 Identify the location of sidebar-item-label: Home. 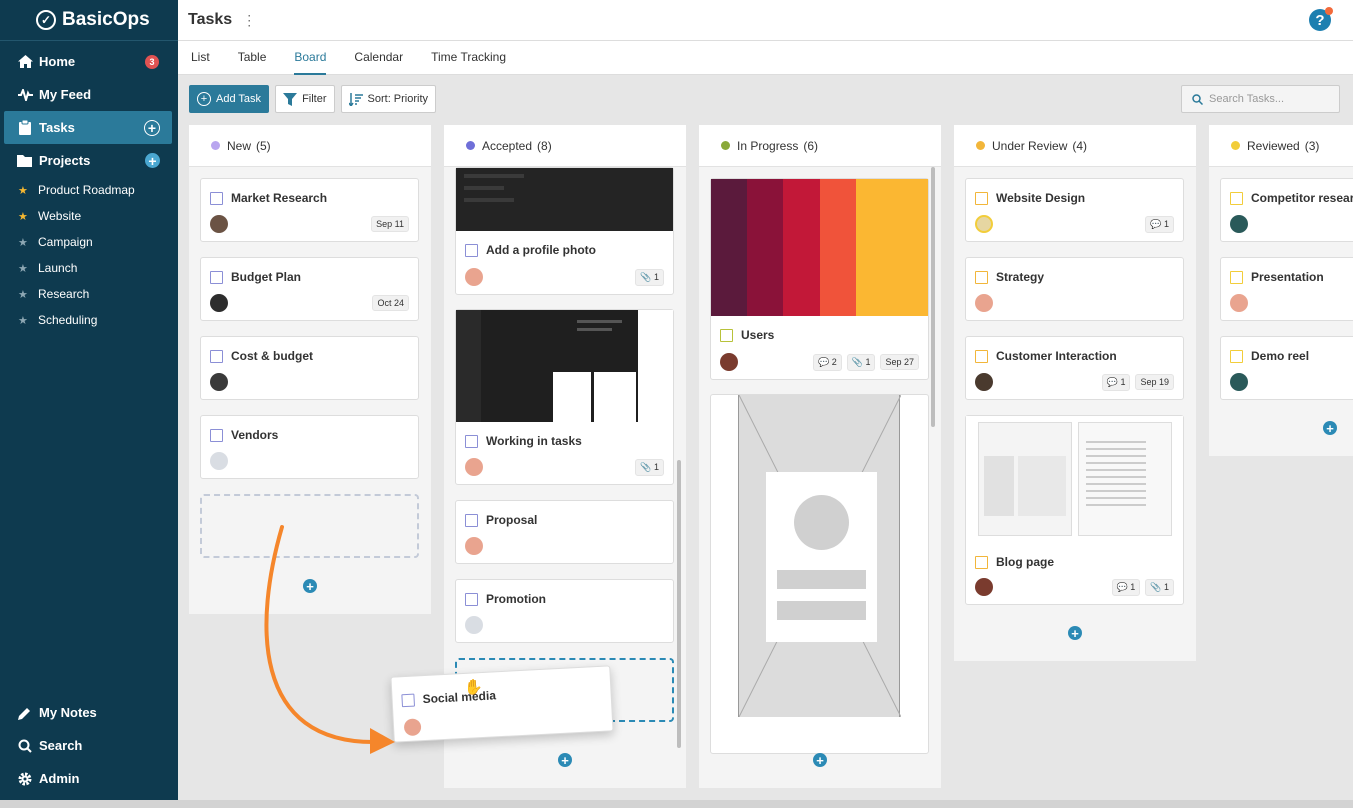
(57, 61).